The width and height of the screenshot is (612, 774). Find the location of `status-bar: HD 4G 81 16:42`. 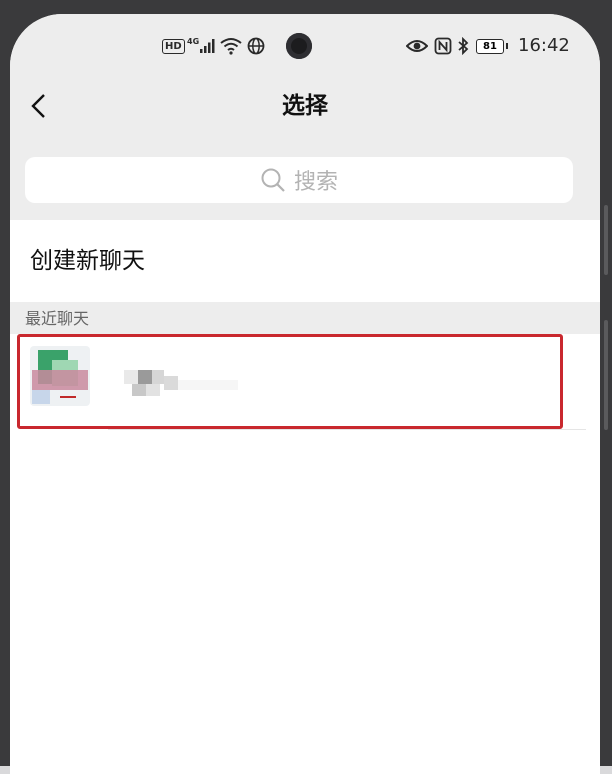

status-bar: HD 4G 81 16:42 is located at coordinates (305, 46).